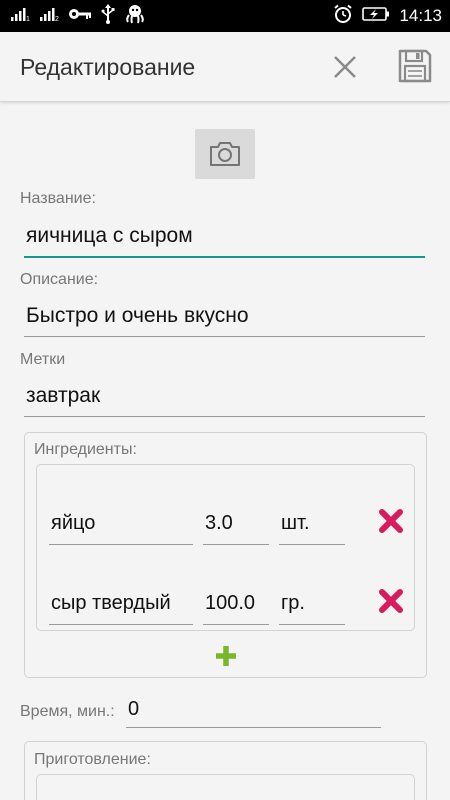  Describe the element at coordinates (312, 600) in the screenshot. I see `ingredient-unit-field: гр.` at that location.